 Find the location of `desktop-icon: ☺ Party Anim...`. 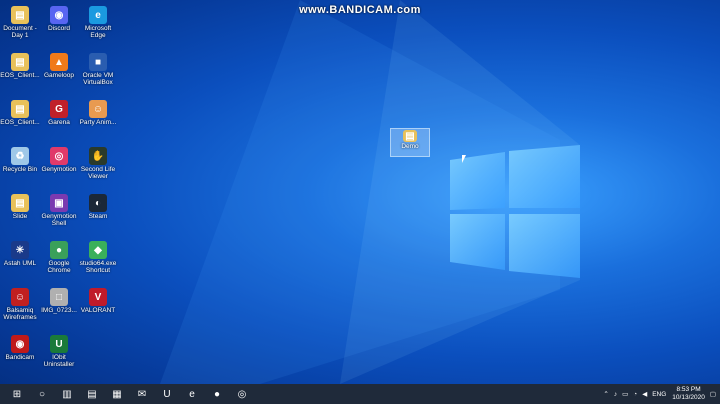

desktop-icon: ☺ Party Anim... is located at coordinates (98, 113).